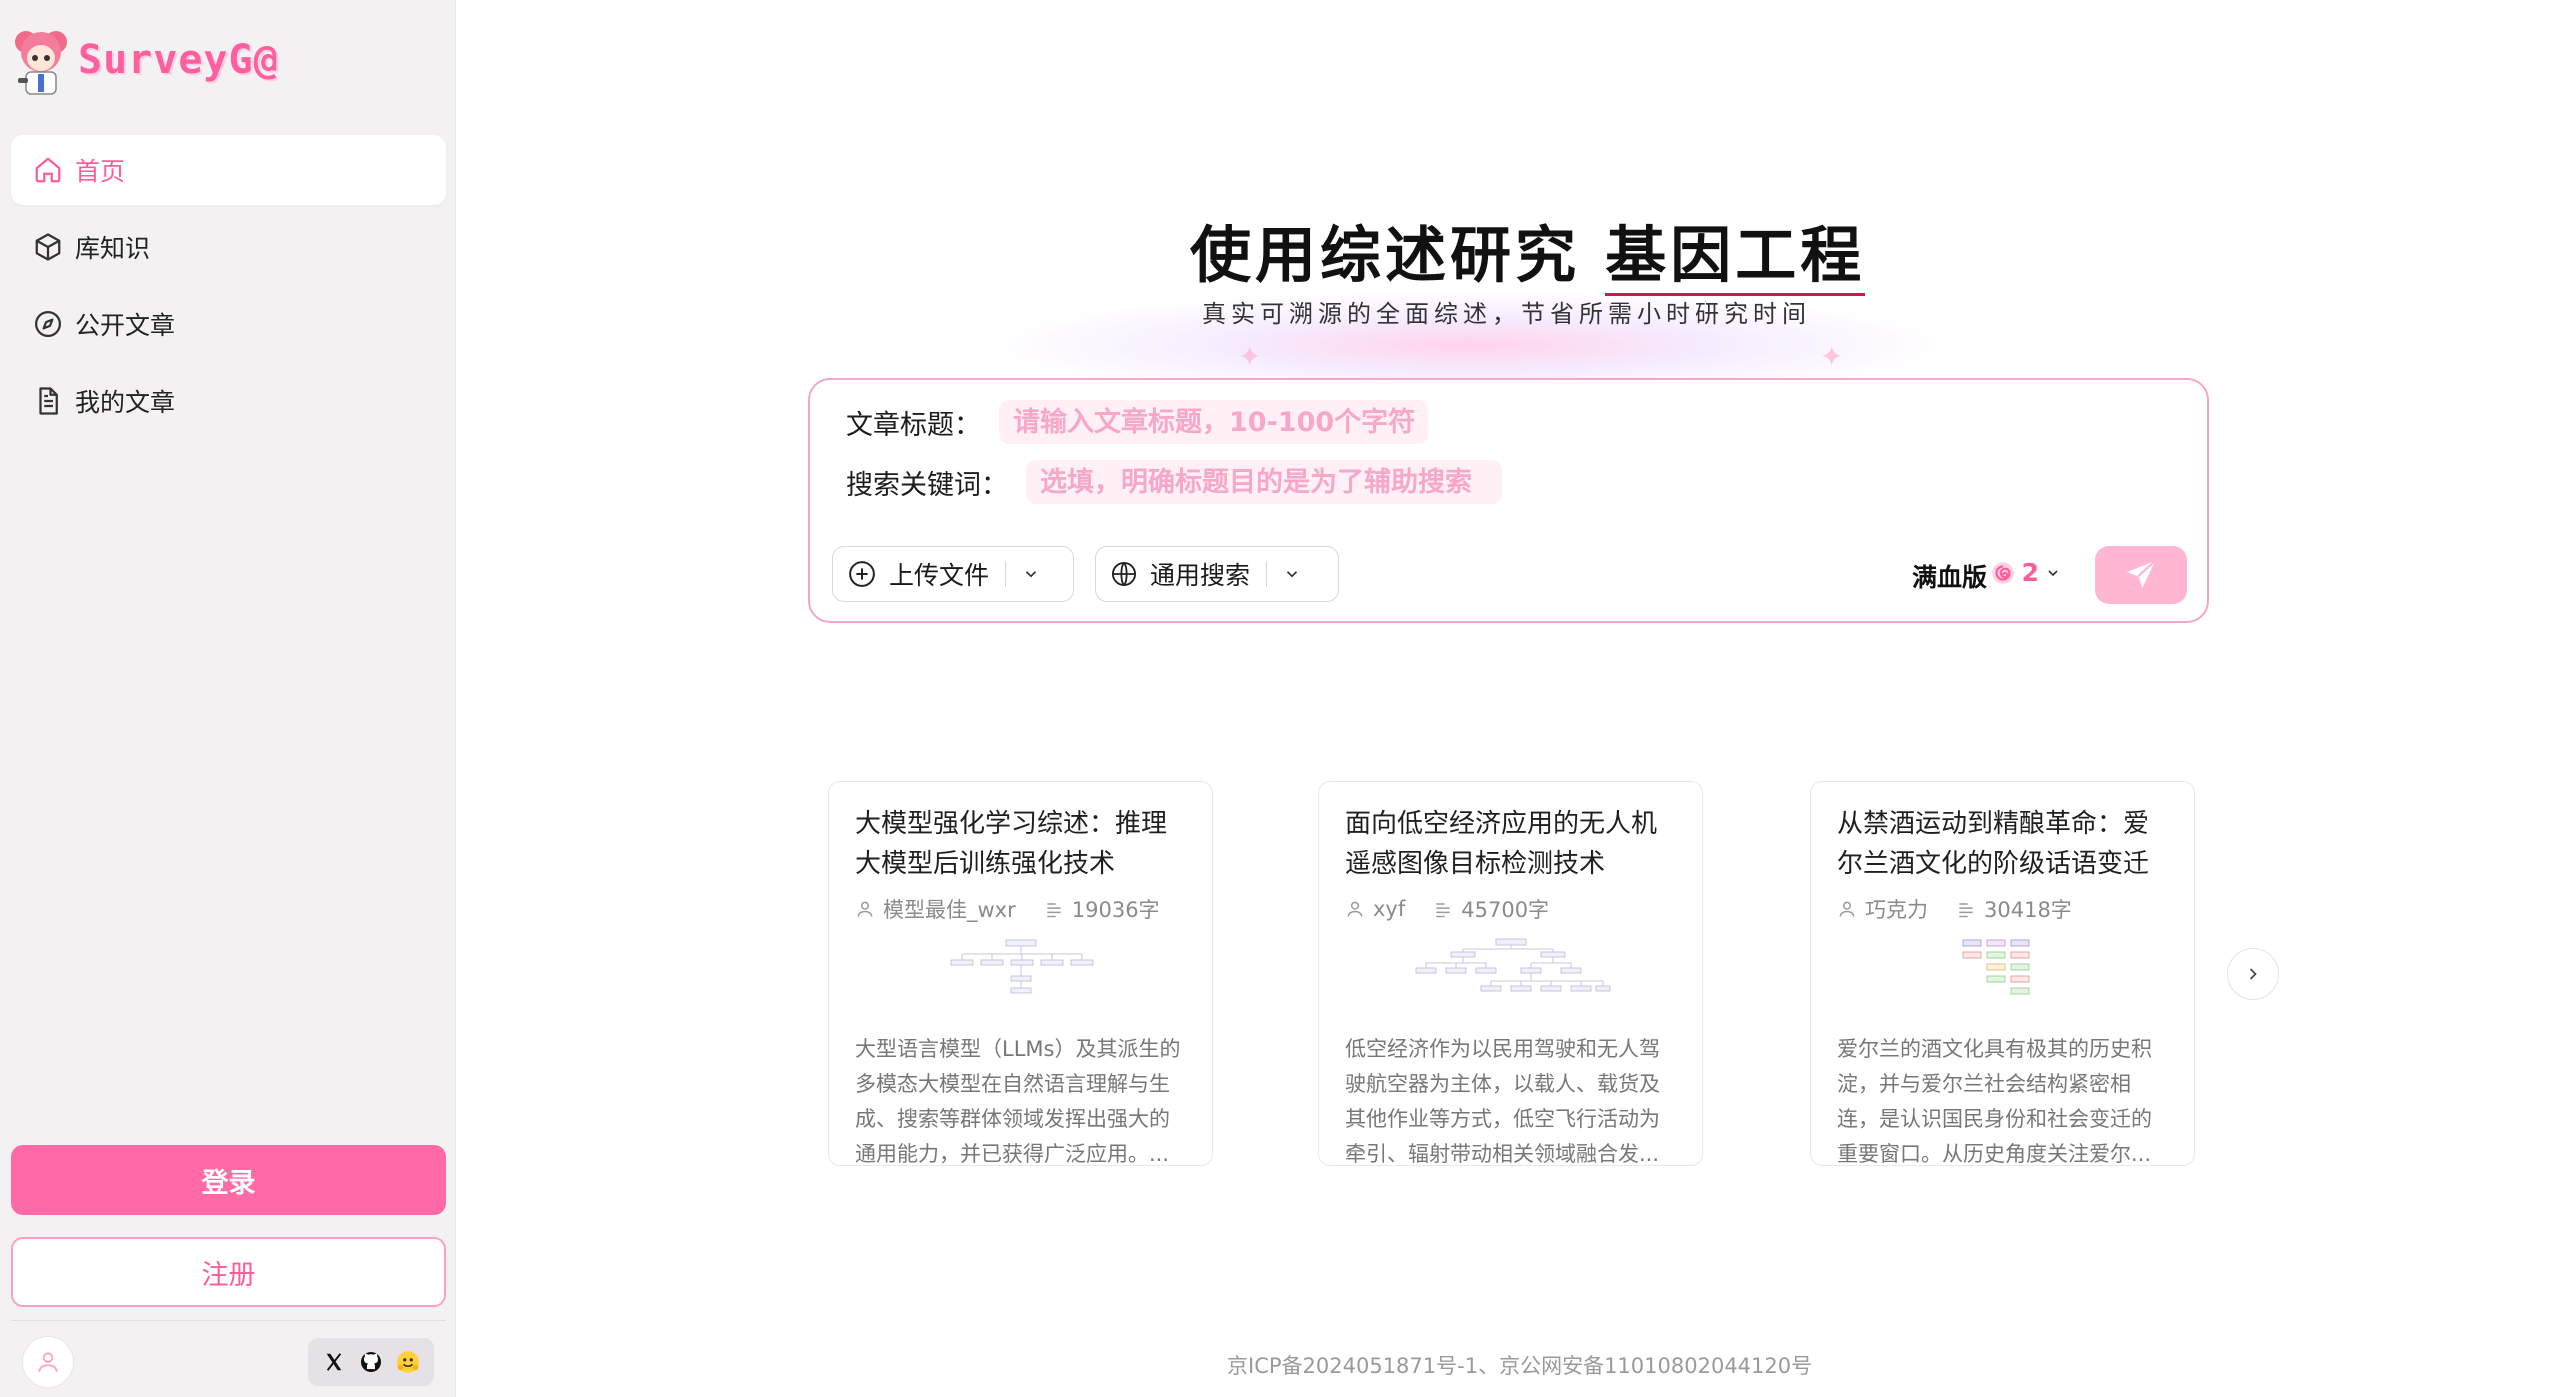 This screenshot has height=1397, width=2561. Describe the element at coordinates (1735, 258) in the screenshot. I see `title-keyword: 基因工程` at that location.